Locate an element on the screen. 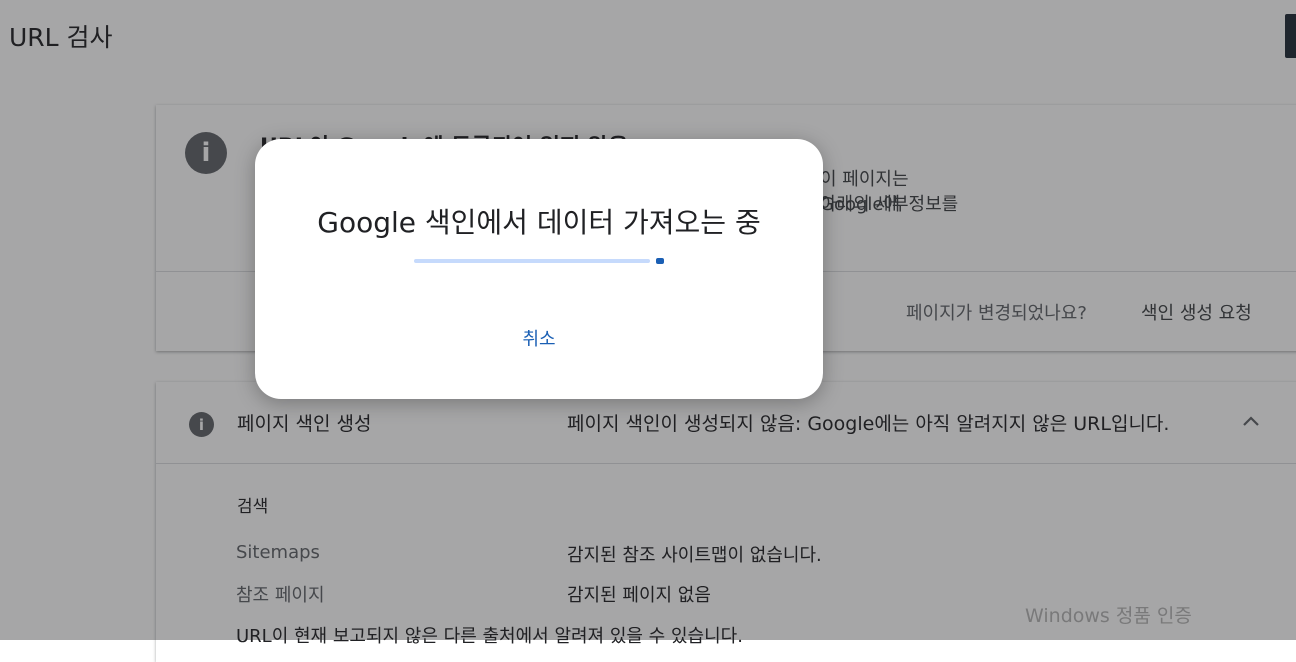 This screenshot has width=1296, height=662. dialog-title: Google 색인에서 데이터 가져오는 중 is located at coordinates (539, 222).